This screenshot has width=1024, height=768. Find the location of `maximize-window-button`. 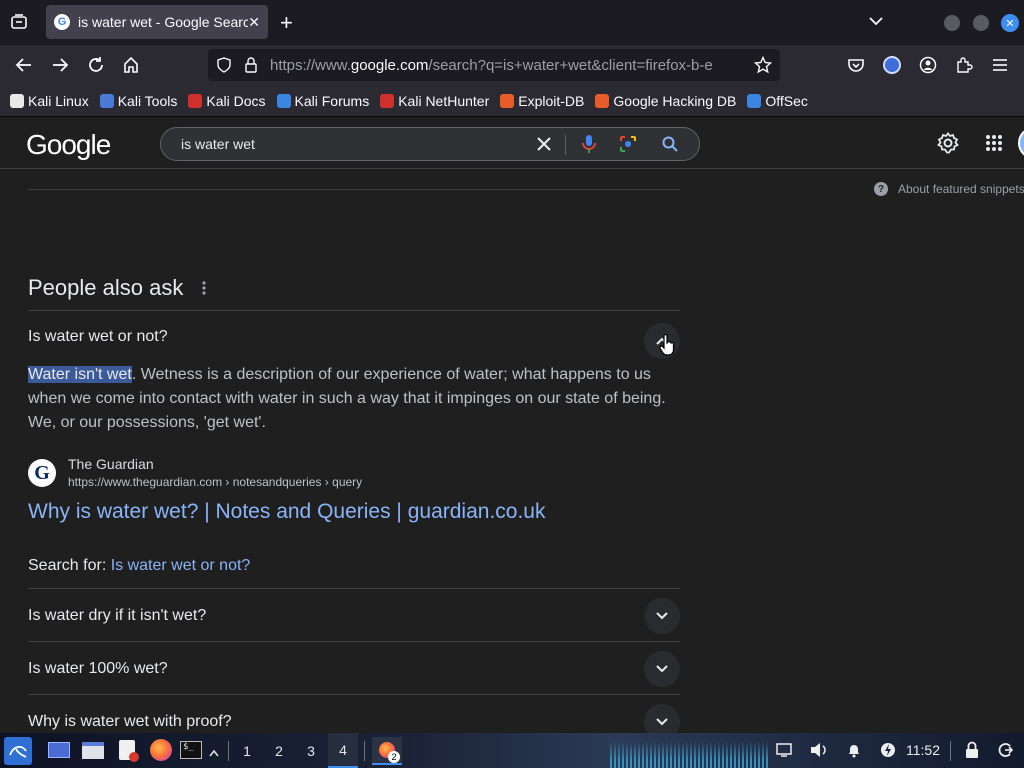

maximize-window-button is located at coordinates (981, 23).